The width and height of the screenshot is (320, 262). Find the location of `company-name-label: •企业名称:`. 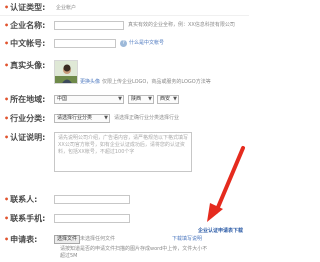

company-name-label: •企业名称: is located at coordinates (25, 25).